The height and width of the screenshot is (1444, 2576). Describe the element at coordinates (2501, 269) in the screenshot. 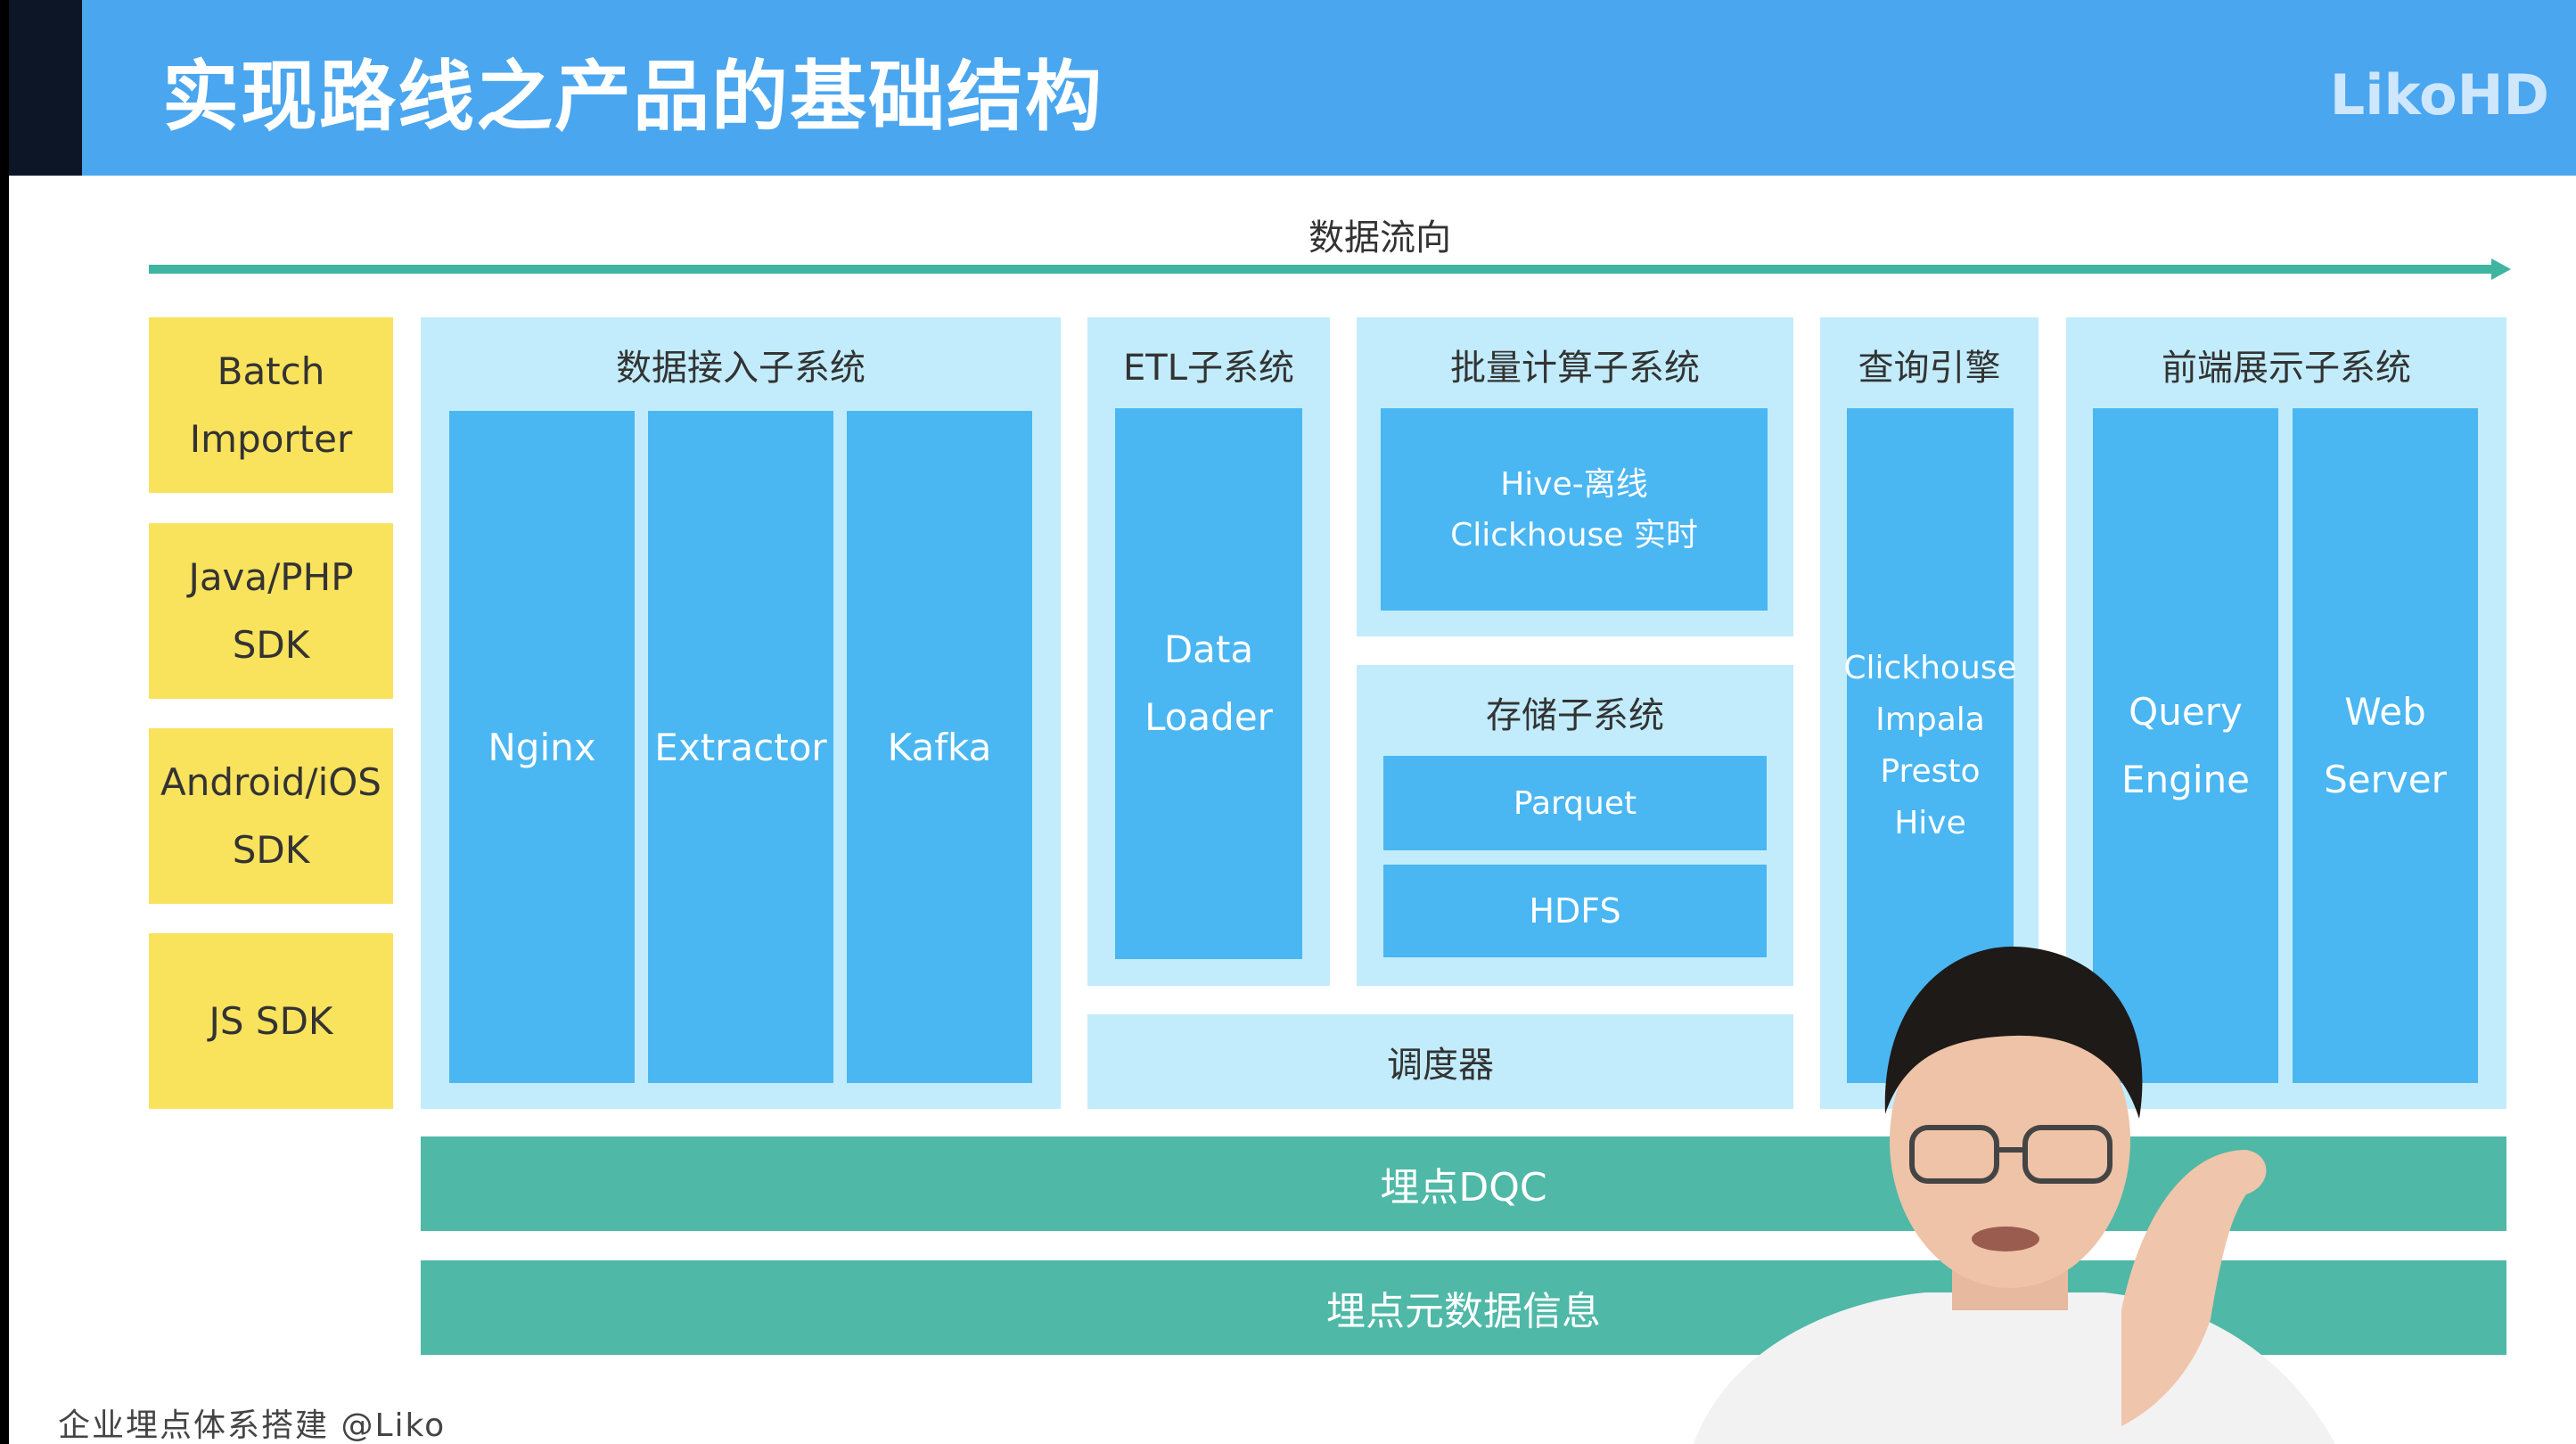

I see `flow-arrow-head-icon` at that location.